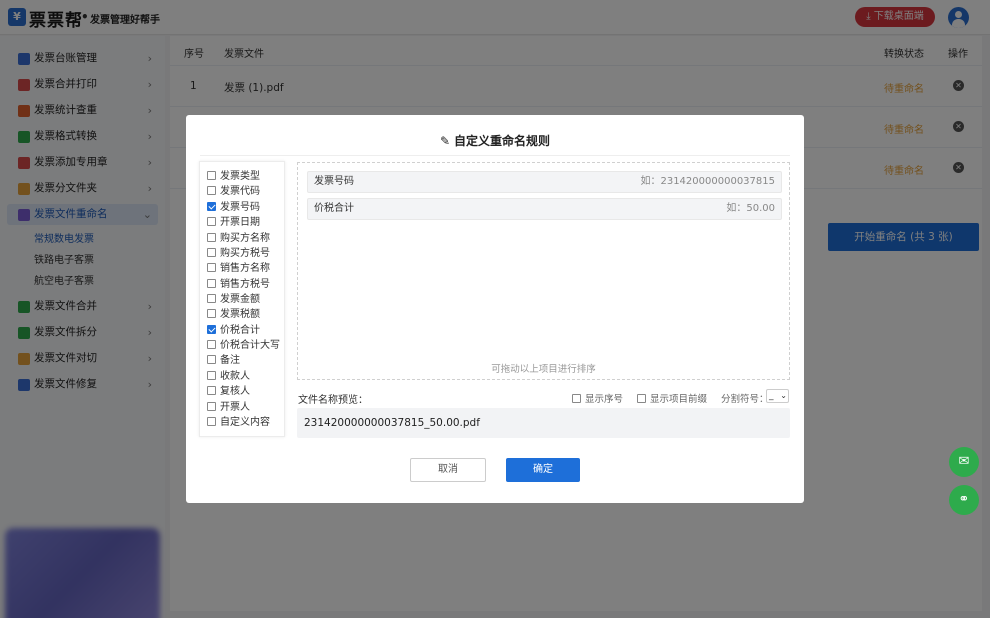 This screenshot has height=618, width=990. Describe the element at coordinates (745, 399) in the screenshot. I see `separator-label: 分割符号：` at that location.